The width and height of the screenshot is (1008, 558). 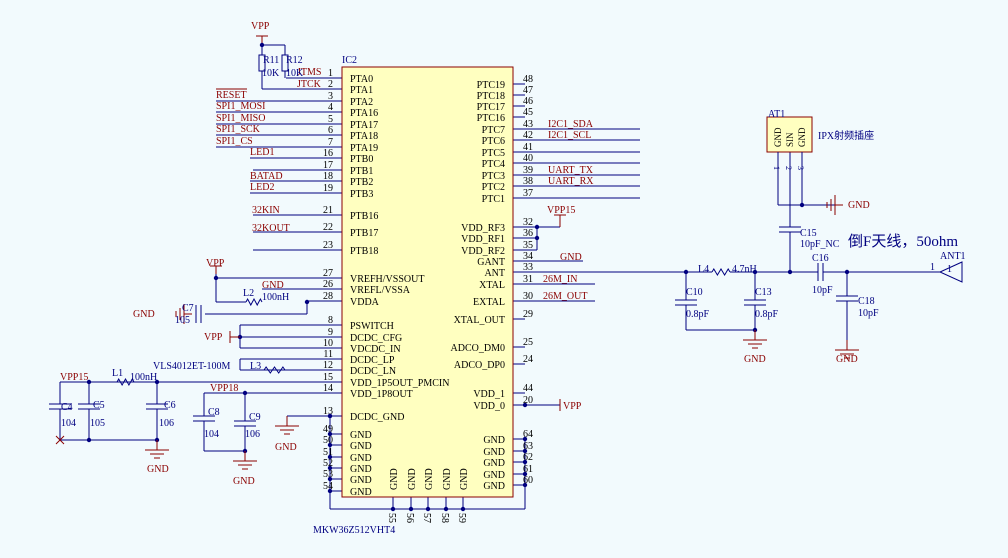 What do you see at coordinates (231, 95) in the screenshot?
I see `net-label: RESET` at bounding box center [231, 95].